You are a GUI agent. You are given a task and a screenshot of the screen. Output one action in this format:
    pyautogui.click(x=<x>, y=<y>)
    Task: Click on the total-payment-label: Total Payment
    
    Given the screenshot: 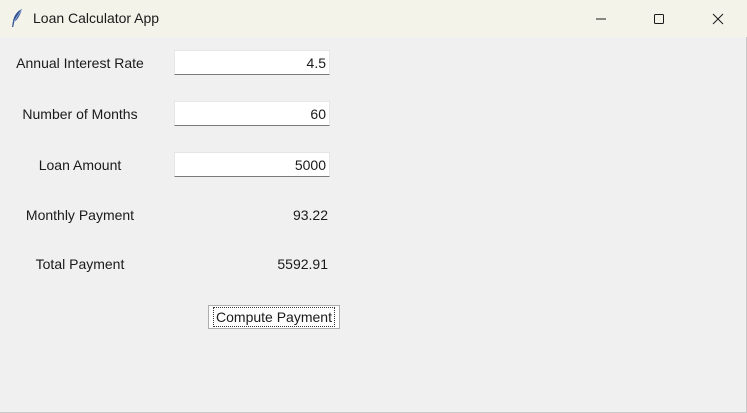 What is the action you would take?
    pyautogui.click(x=80, y=264)
    